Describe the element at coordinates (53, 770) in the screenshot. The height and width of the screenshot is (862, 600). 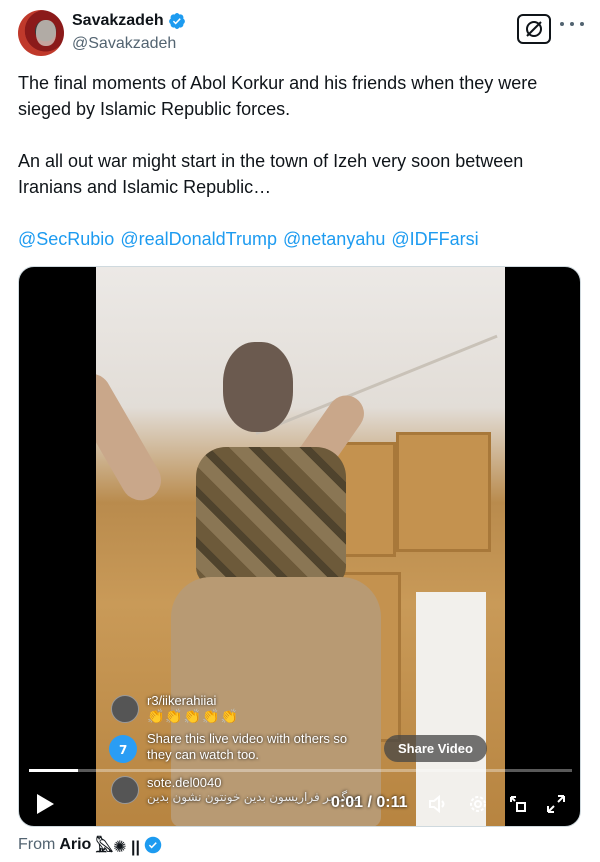
I see `video-progress-fill` at that location.